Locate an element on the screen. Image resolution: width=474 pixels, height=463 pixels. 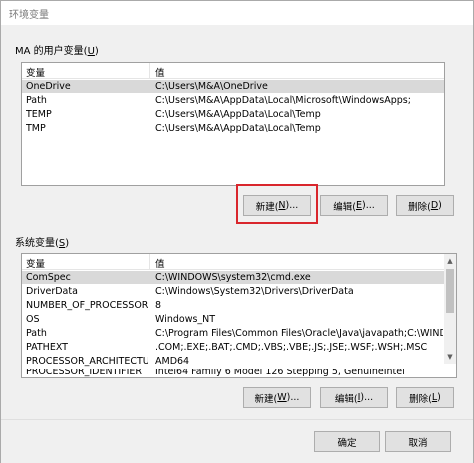
variable-name: PROCESSOR_IDENTIFIER is located at coordinates (84, 373).